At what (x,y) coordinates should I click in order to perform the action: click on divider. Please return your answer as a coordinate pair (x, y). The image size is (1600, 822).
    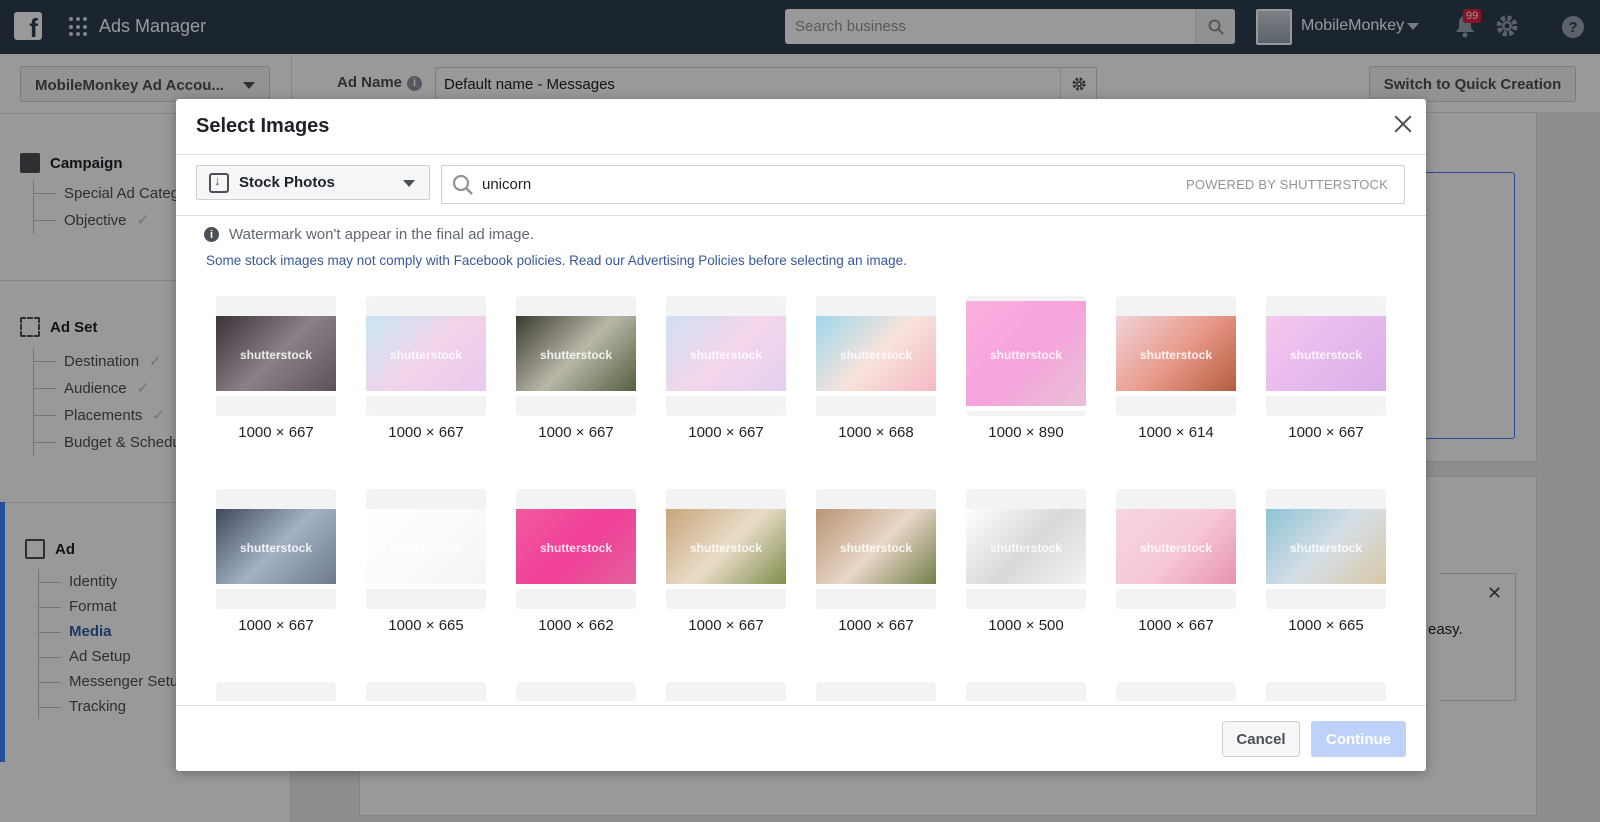
    Looking at the image, I should click on (801, 154).